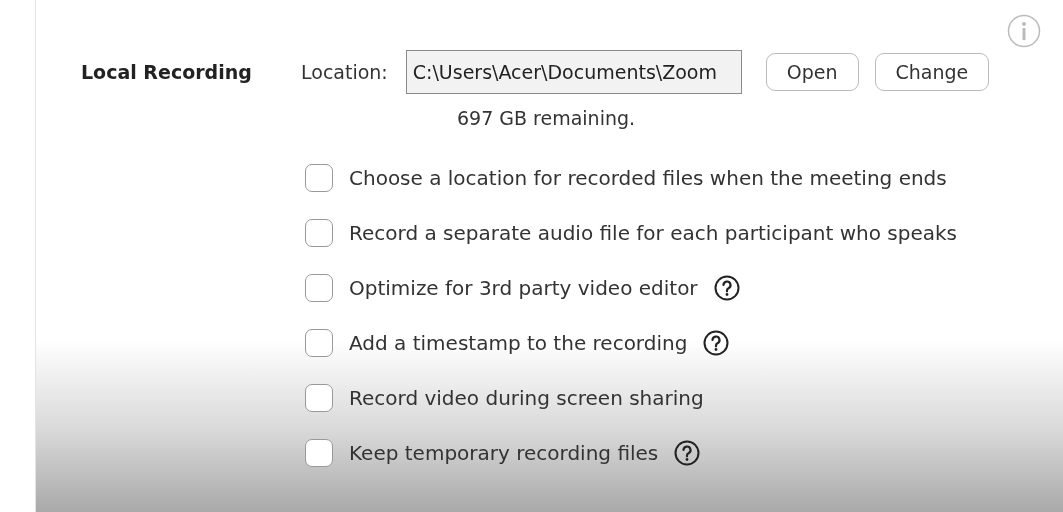  I want to click on open-button: Open, so click(812, 72).